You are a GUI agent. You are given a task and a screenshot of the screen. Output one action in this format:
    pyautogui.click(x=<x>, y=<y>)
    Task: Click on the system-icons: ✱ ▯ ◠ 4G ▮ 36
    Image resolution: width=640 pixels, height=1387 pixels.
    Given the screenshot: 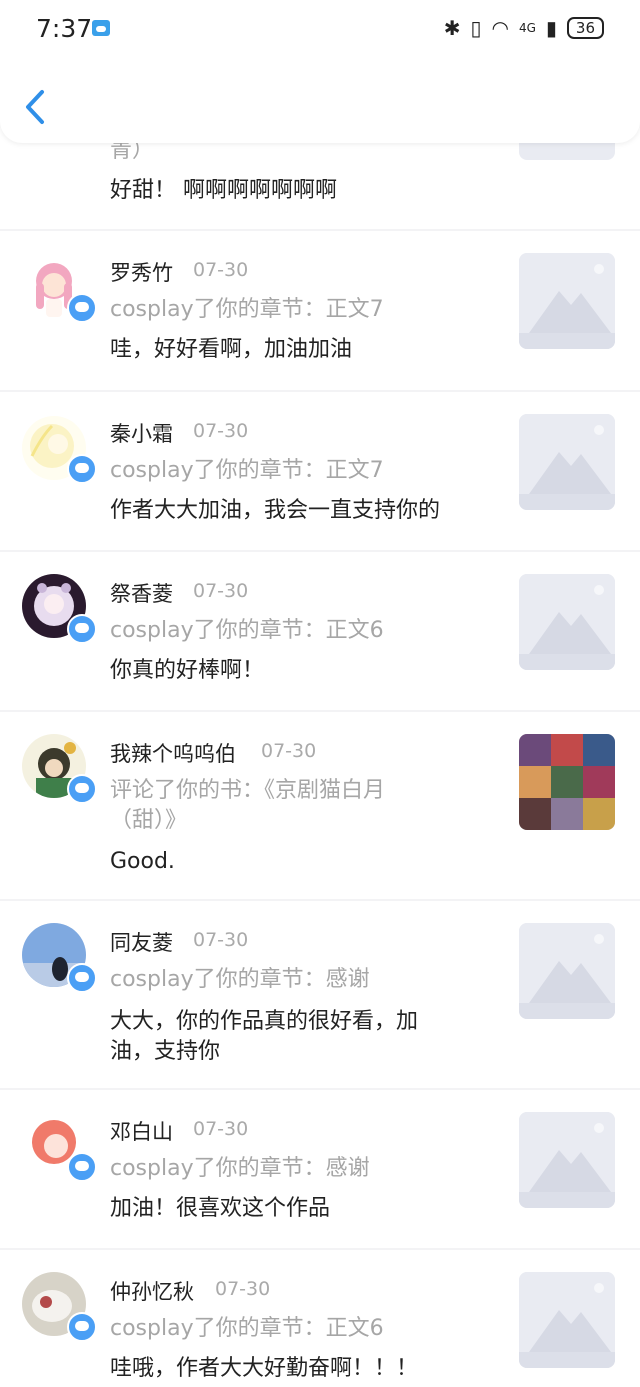 What is the action you would take?
    pyautogui.click(x=524, y=28)
    